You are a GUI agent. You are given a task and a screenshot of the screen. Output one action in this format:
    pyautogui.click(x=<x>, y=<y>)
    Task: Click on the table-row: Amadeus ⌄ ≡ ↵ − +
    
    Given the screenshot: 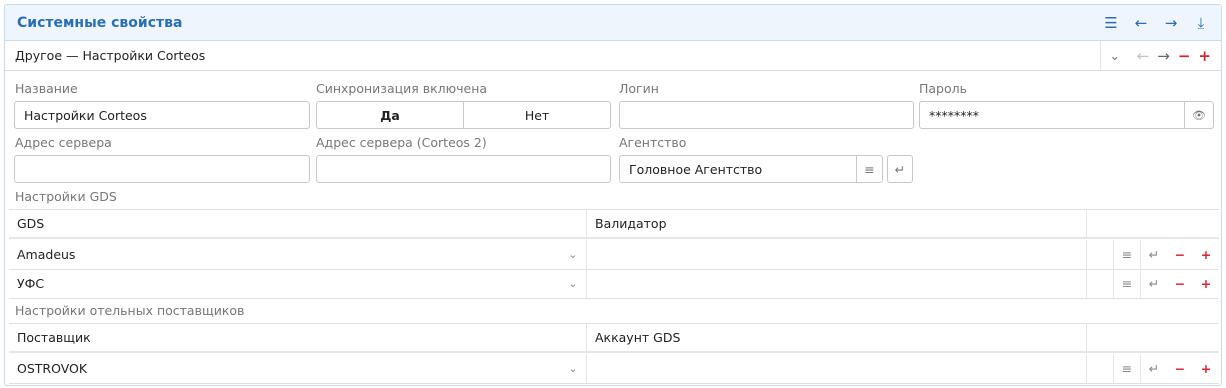 What is the action you would take?
    pyautogui.click(x=614, y=255)
    